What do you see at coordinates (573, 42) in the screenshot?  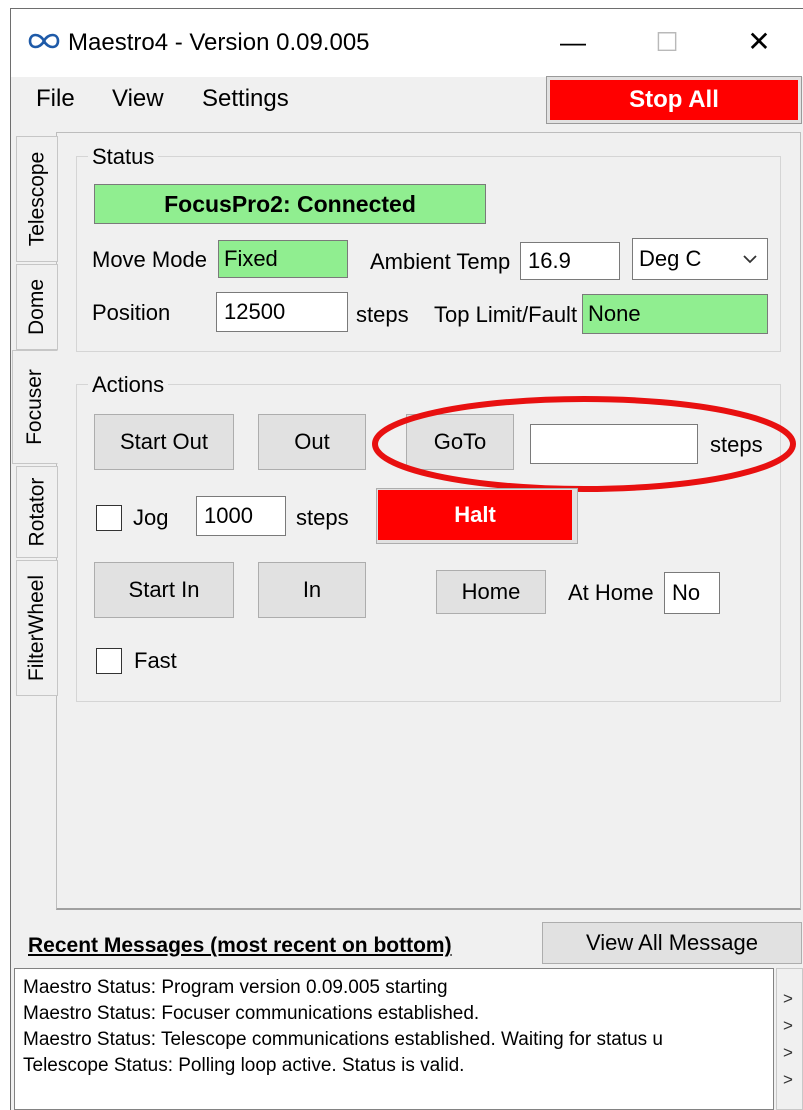 I see `minimize-button: —` at bounding box center [573, 42].